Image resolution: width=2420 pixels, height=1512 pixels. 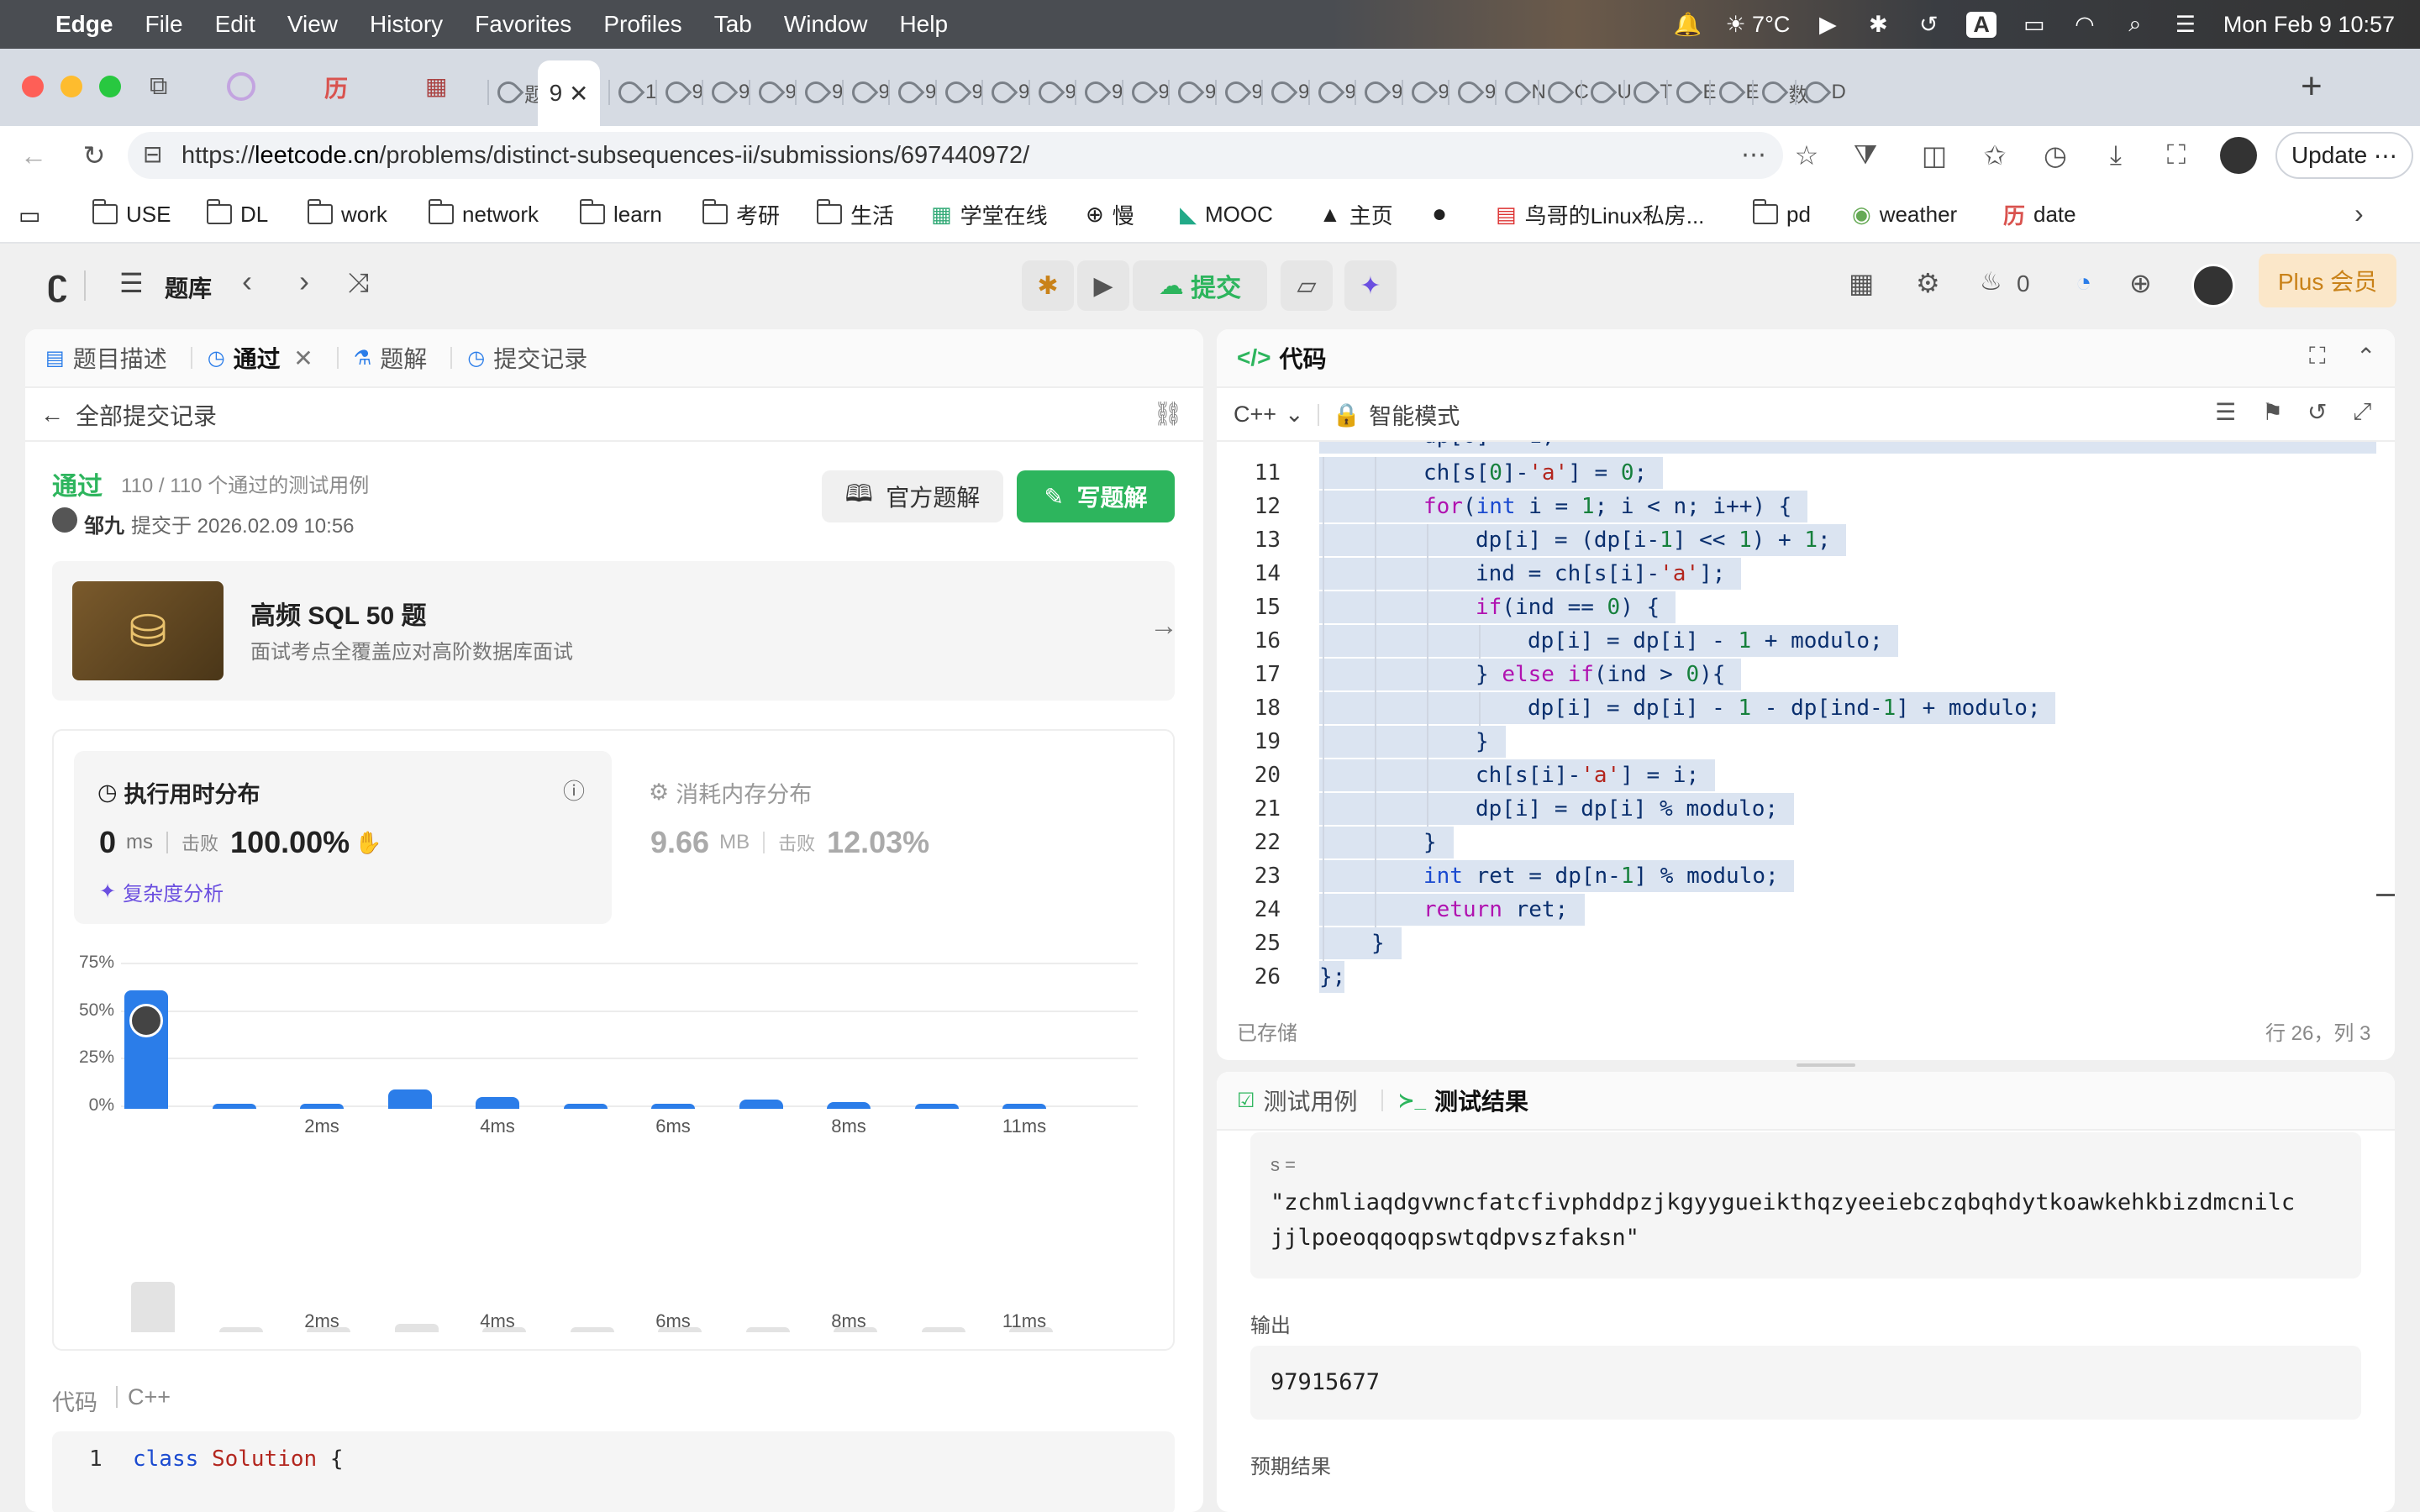 What do you see at coordinates (128, 415) in the screenshot?
I see `back-to-submissions: ← 全部提交记录` at bounding box center [128, 415].